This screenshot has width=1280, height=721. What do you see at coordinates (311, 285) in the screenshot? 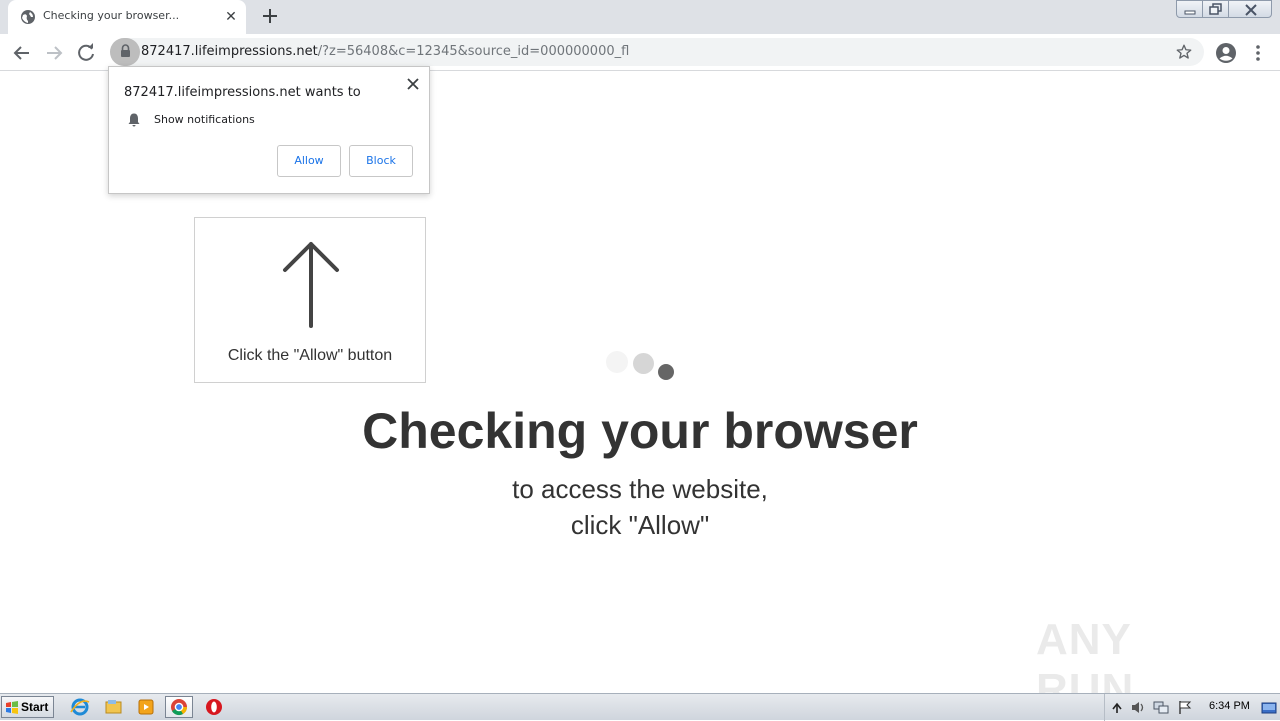
I see `arrow-up-icon` at bounding box center [311, 285].